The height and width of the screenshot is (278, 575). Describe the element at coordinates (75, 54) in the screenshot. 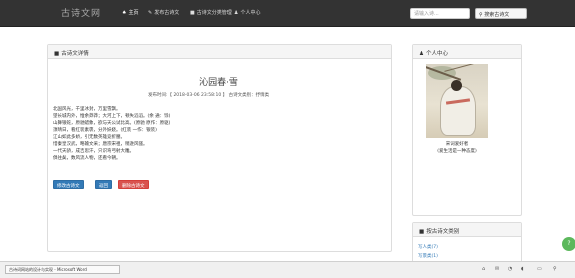

I see `panel-title: 古诗文详情` at that location.